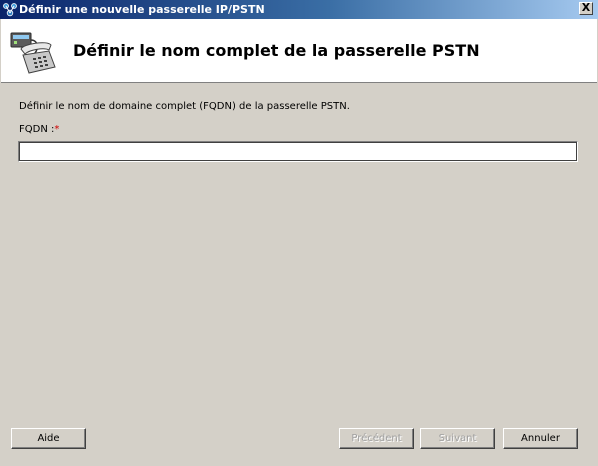  Describe the element at coordinates (57, 129) in the screenshot. I see `required-indicator: *` at that location.